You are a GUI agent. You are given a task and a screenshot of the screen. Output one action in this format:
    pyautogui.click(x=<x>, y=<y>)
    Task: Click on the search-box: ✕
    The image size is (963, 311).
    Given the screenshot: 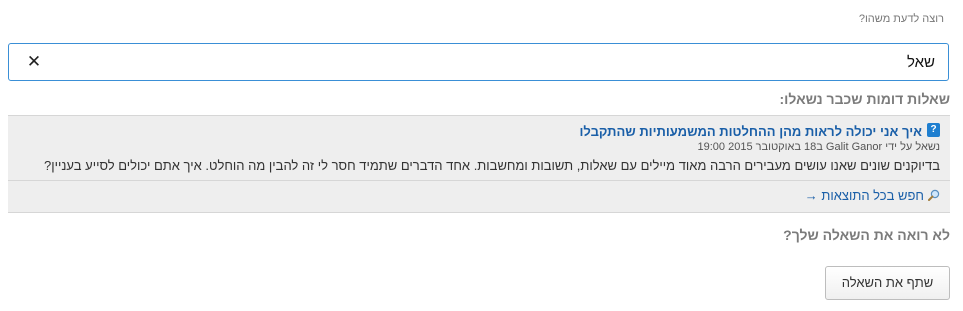 What is the action you would take?
    pyautogui.click(x=478, y=62)
    